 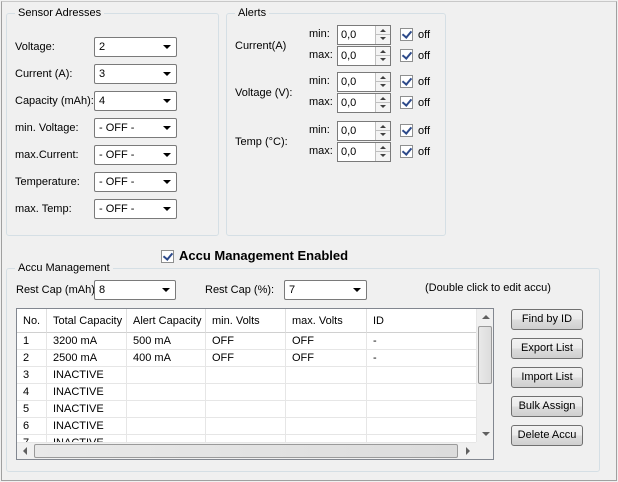 What do you see at coordinates (547, 435) in the screenshot?
I see `delete-accu-button: Delete Accu` at bounding box center [547, 435].